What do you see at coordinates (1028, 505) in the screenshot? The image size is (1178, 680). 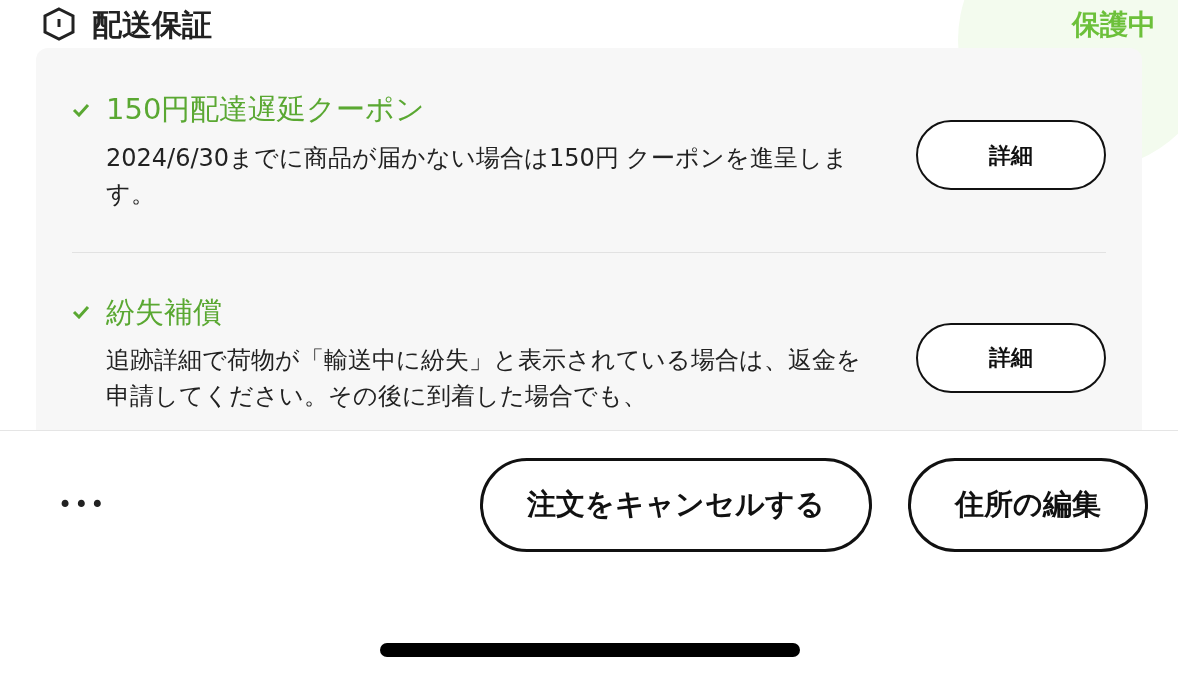 I see `edit-address-button: 住所の編集` at bounding box center [1028, 505].